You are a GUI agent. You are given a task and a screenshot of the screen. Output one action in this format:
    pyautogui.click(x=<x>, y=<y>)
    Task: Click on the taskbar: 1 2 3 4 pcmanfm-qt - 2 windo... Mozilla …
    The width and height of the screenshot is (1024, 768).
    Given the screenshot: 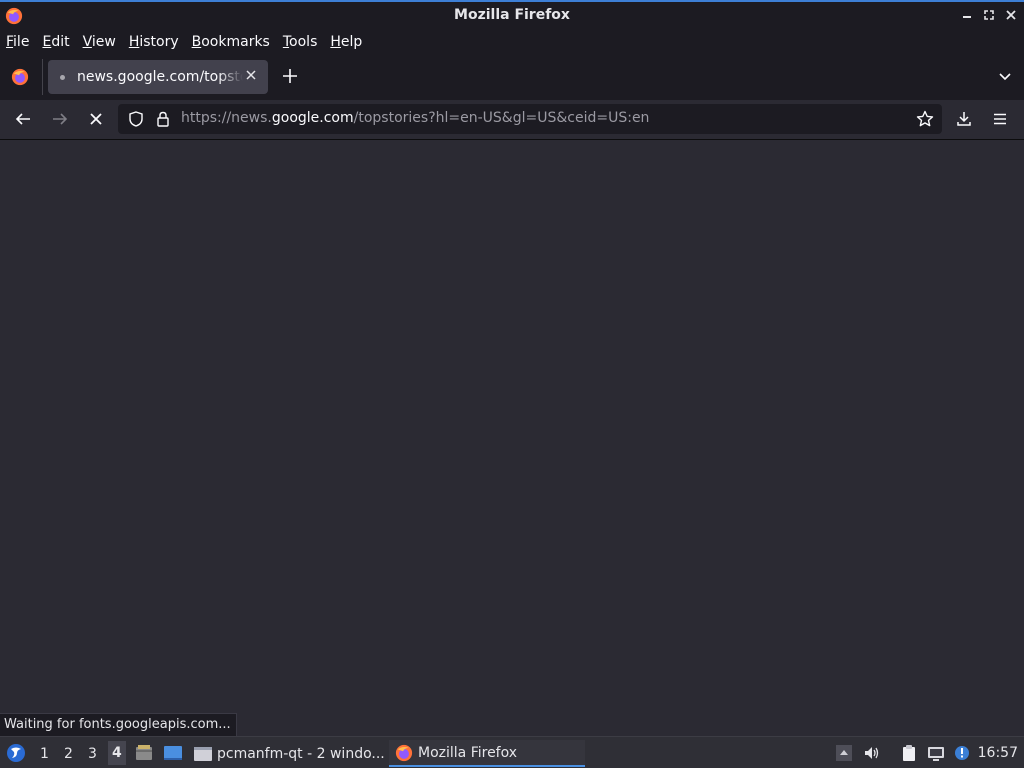 What is the action you would take?
    pyautogui.click(x=512, y=752)
    